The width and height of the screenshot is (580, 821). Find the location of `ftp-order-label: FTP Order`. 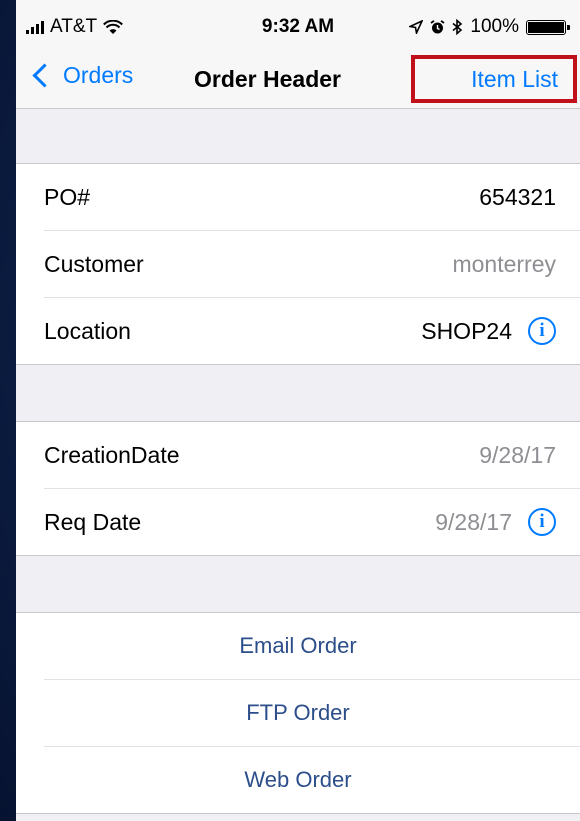

ftp-order-label: FTP Order is located at coordinates (298, 712).